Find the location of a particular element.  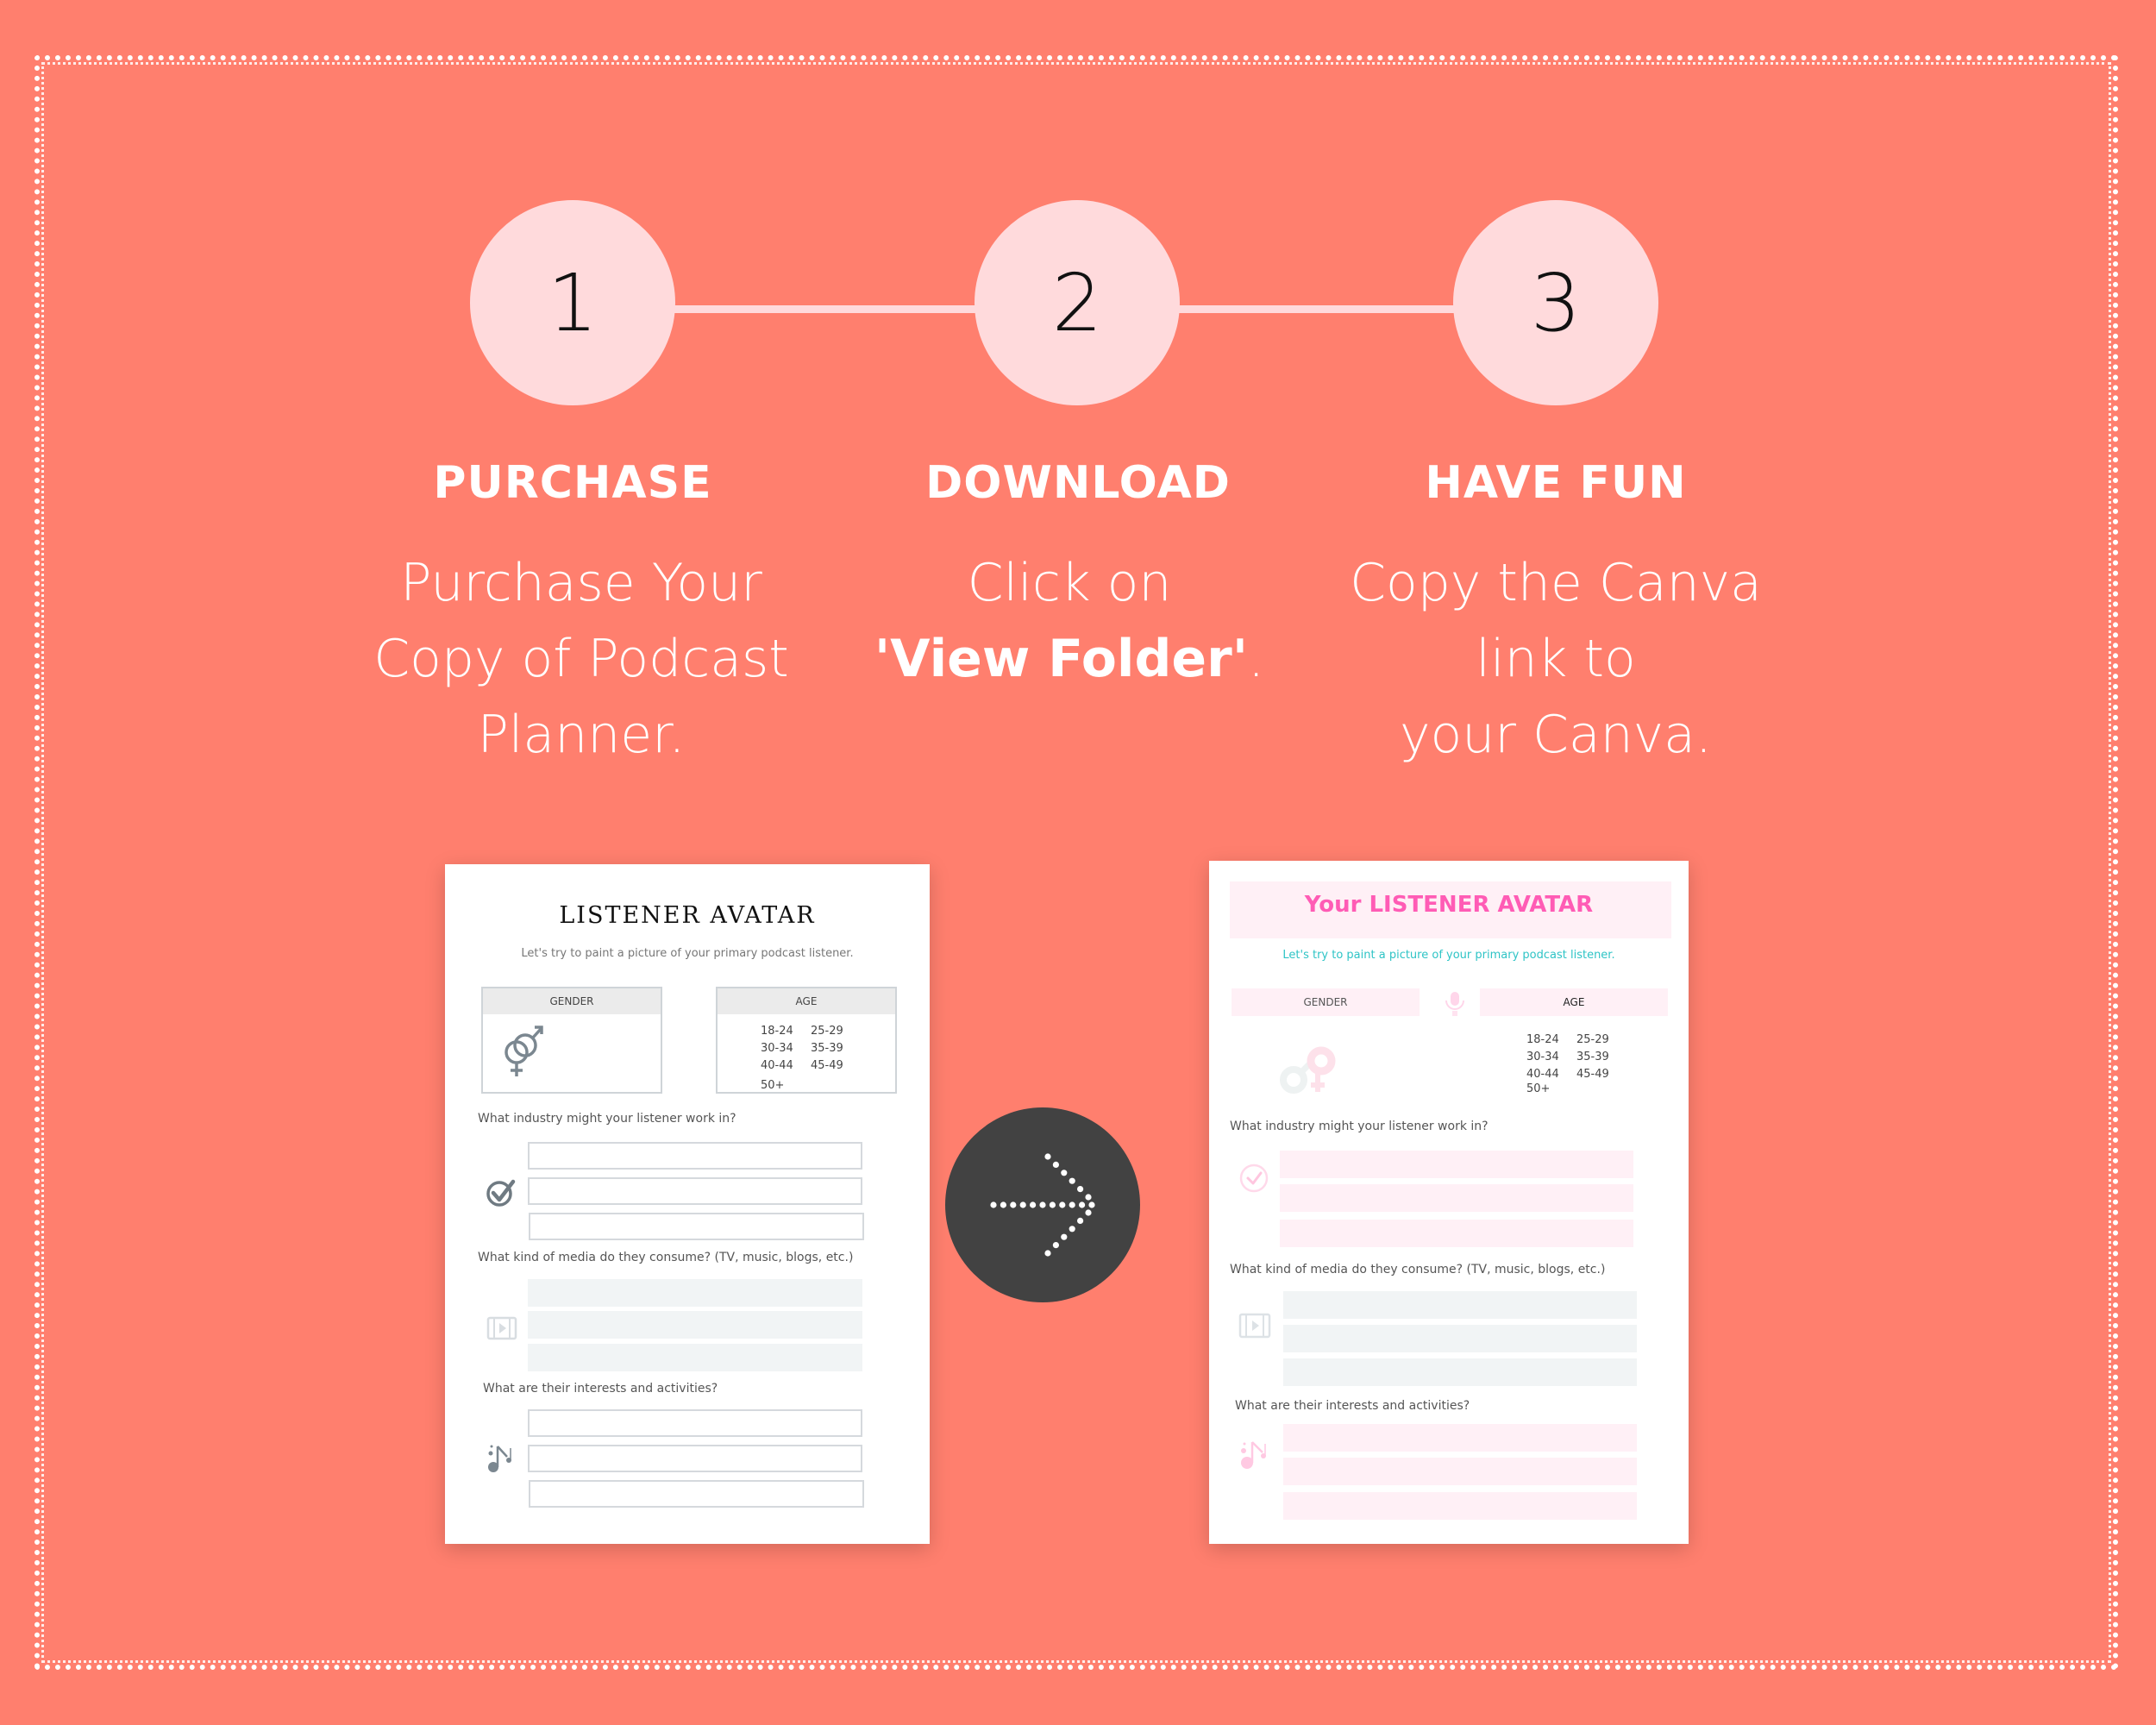

step-2-description-line2: 'View Folder'. is located at coordinates (1069, 659).